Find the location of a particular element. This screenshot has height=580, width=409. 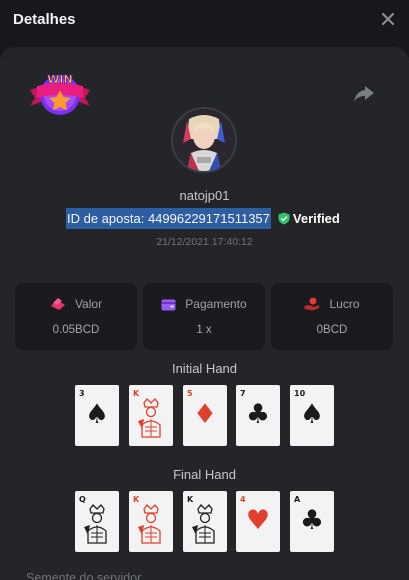

stat-pagamento: Pagamento 1 x is located at coordinates (204, 316).